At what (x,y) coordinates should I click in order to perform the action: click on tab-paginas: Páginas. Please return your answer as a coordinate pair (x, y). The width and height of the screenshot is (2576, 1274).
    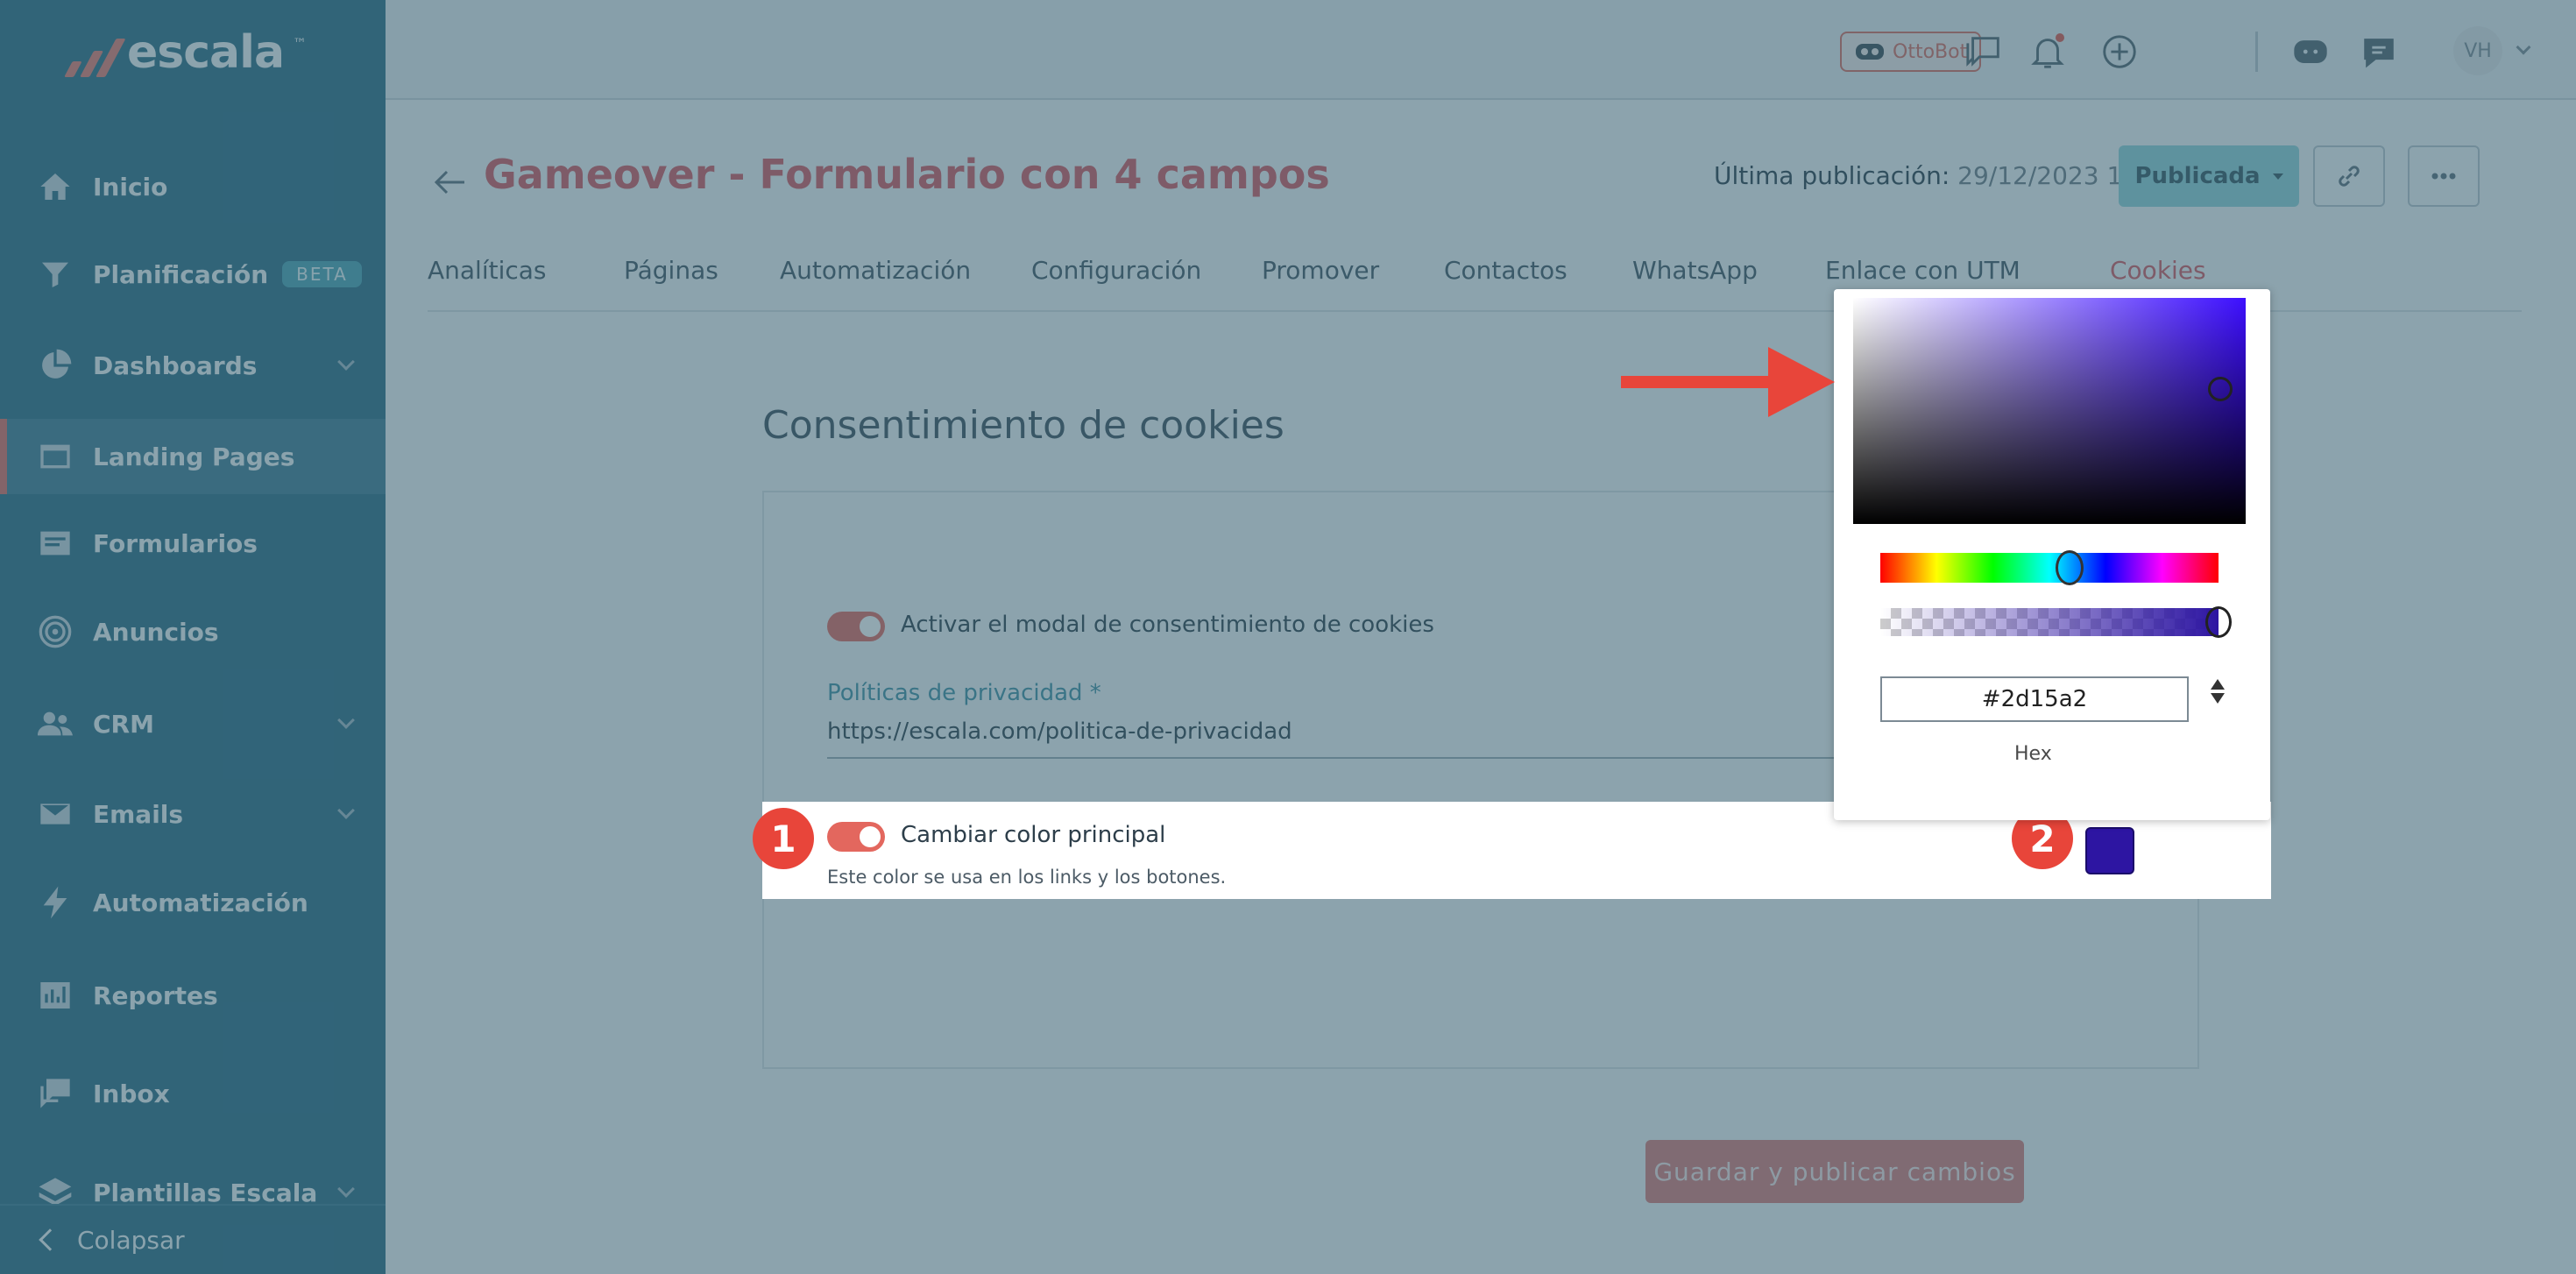
    Looking at the image, I should click on (671, 270).